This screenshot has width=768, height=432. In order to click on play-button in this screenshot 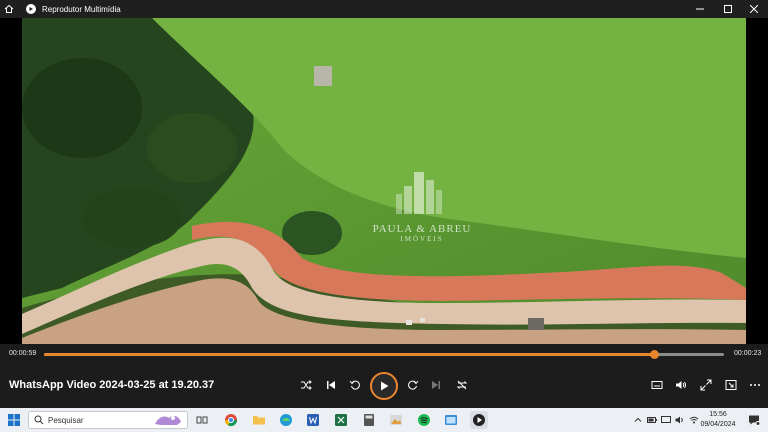, I will do `click(384, 386)`.